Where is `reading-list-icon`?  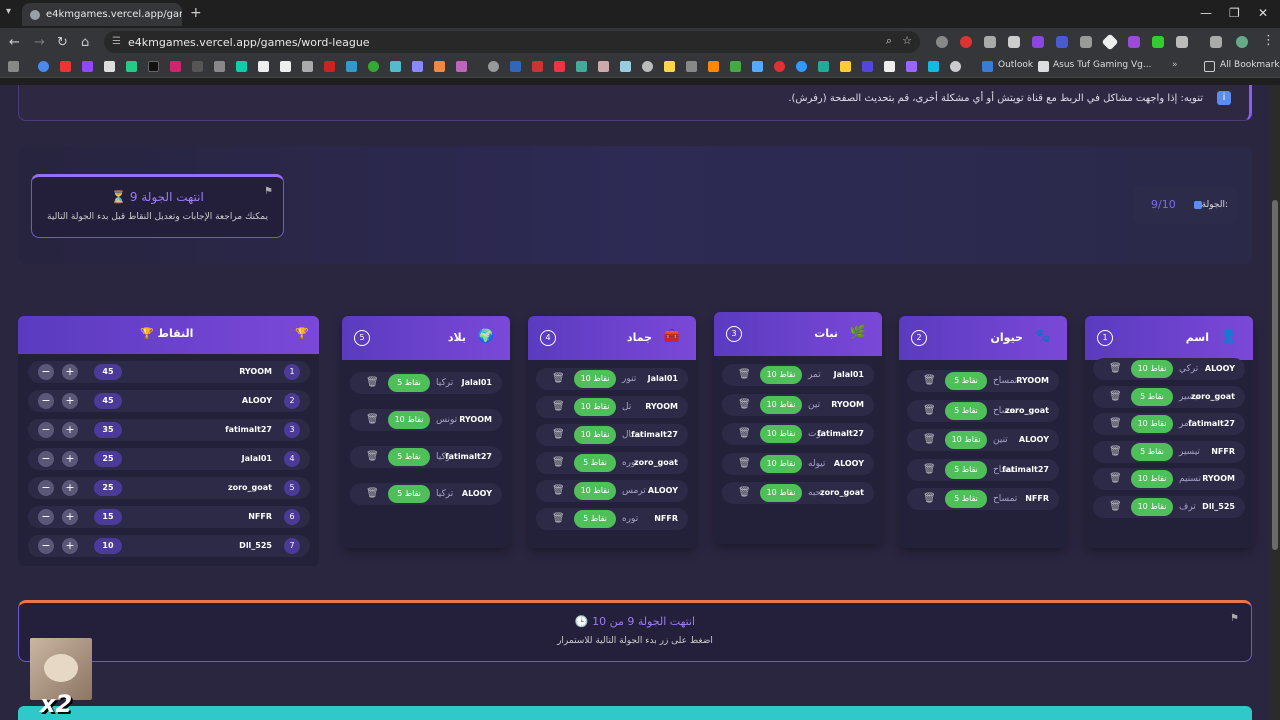
reading-list-icon is located at coordinates (1216, 42).